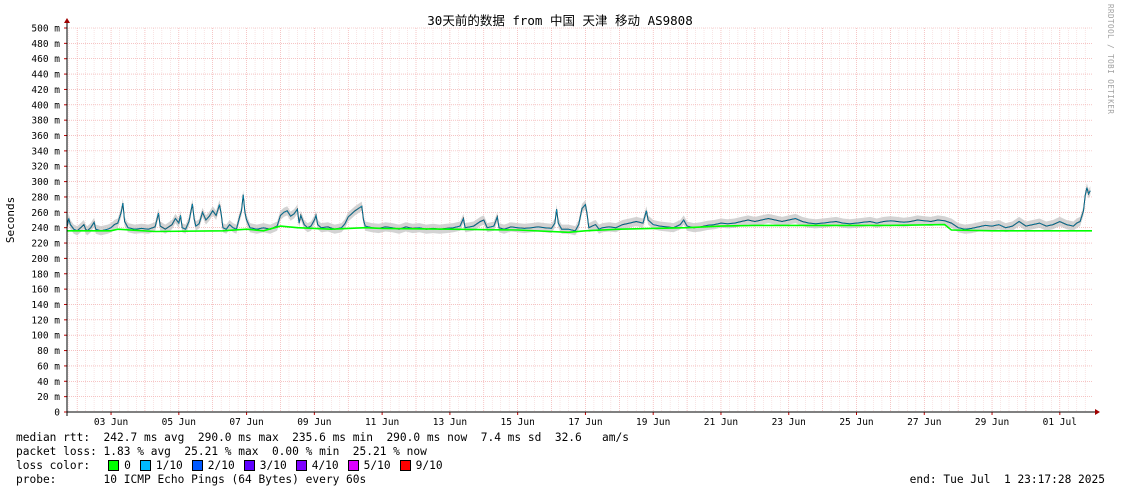 The height and width of the screenshot is (494, 1121). I want to click on loss-legend-label: 4/10, so click(325, 465).